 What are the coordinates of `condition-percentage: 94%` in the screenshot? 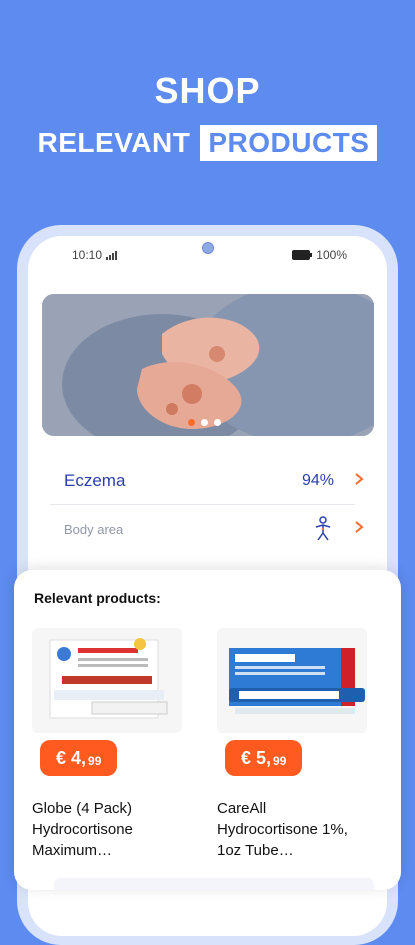 It's located at (317, 480).